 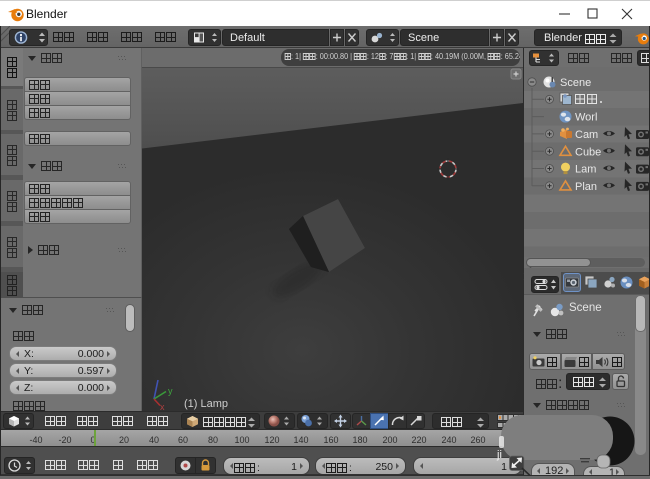 What do you see at coordinates (575, 83) in the screenshot?
I see `svg-text: Scene` at bounding box center [575, 83].